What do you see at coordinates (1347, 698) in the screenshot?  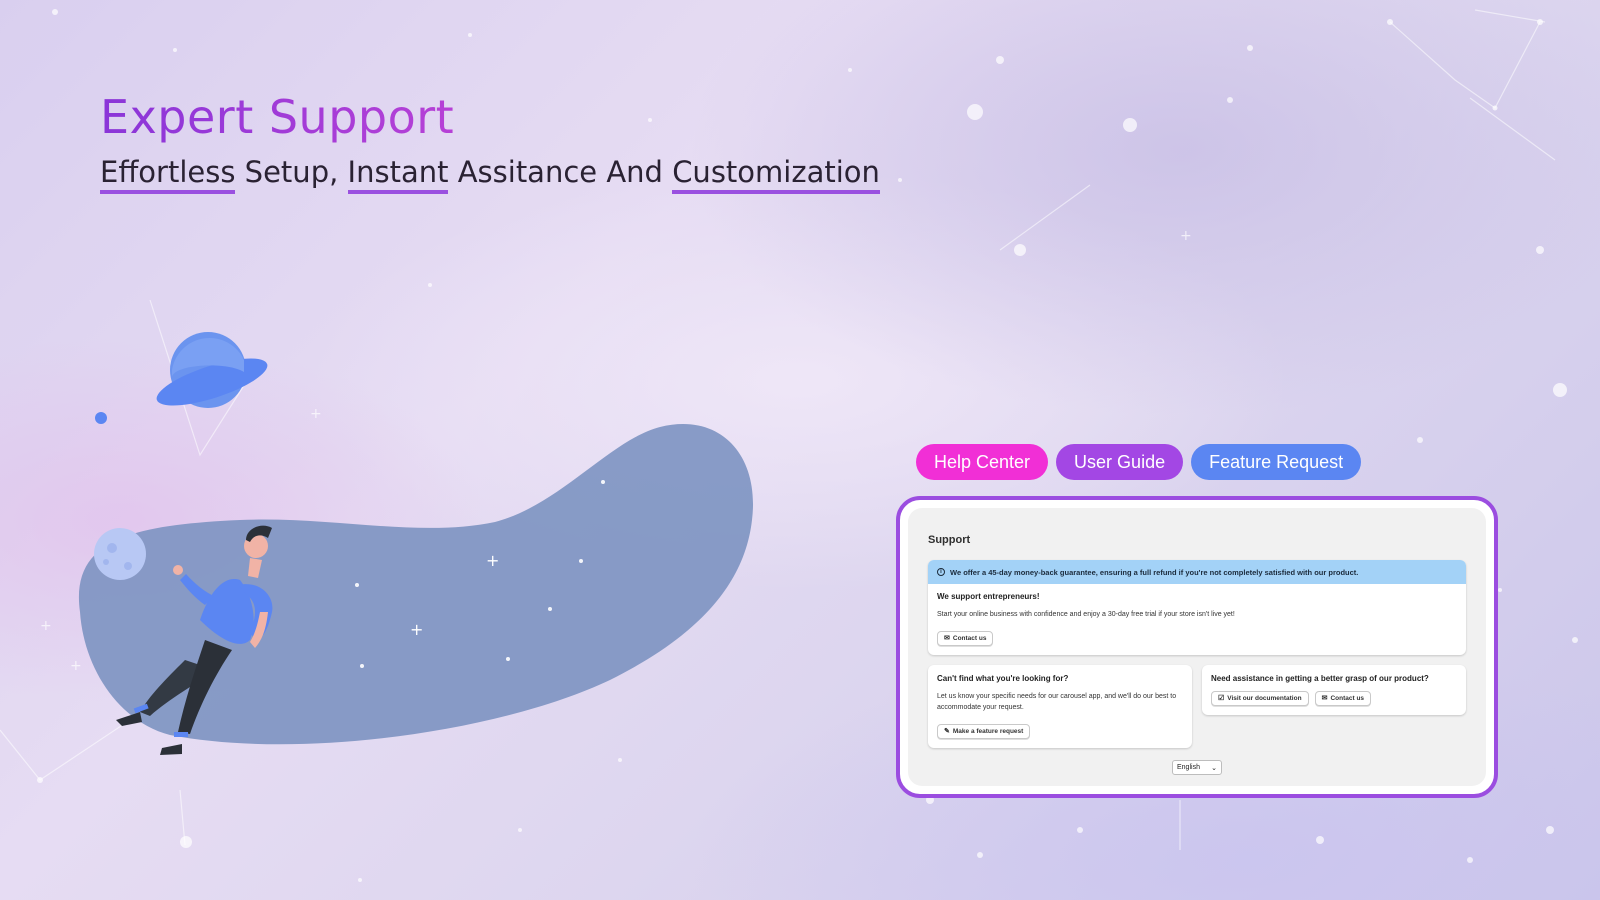 I see `docs-contact-us-label: Contact us` at bounding box center [1347, 698].